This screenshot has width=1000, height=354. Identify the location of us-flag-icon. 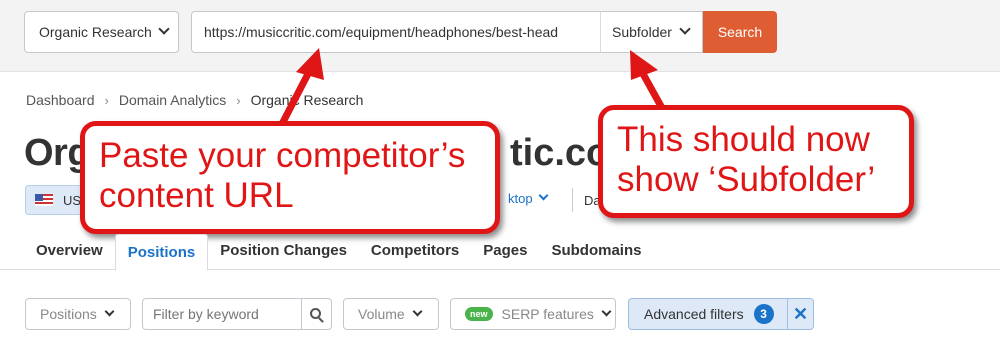
(44, 200).